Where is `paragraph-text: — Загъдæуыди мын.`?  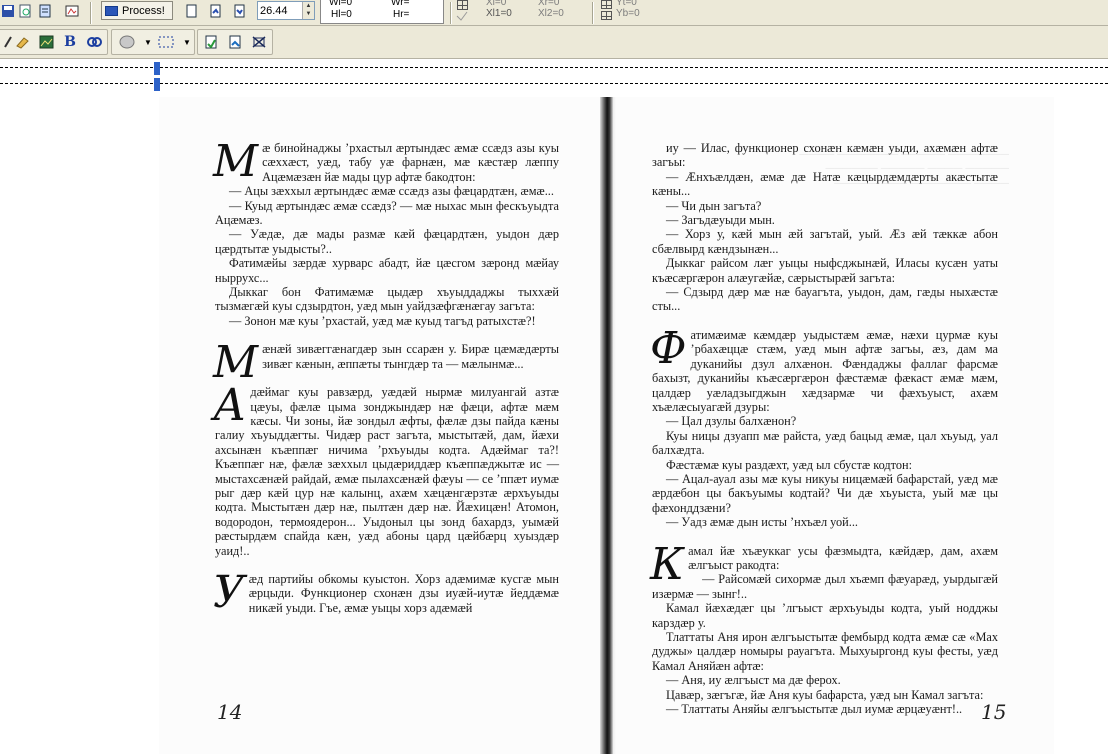
paragraph-text: — Загъдæуыди мын. is located at coordinates (720, 220).